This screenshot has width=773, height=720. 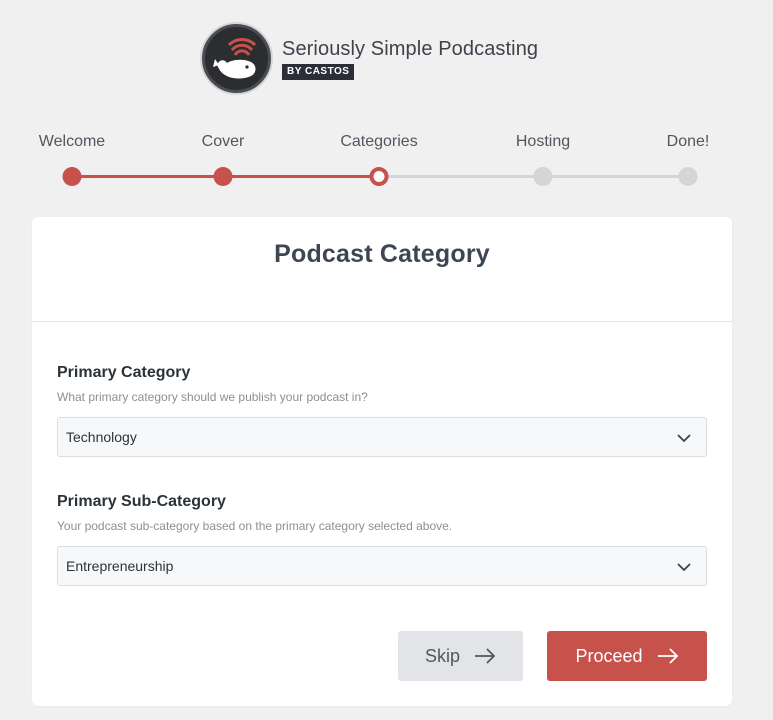 What do you see at coordinates (543, 176) in the screenshot?
I see `step-dot-hosting` at bounding box center [543, 176].